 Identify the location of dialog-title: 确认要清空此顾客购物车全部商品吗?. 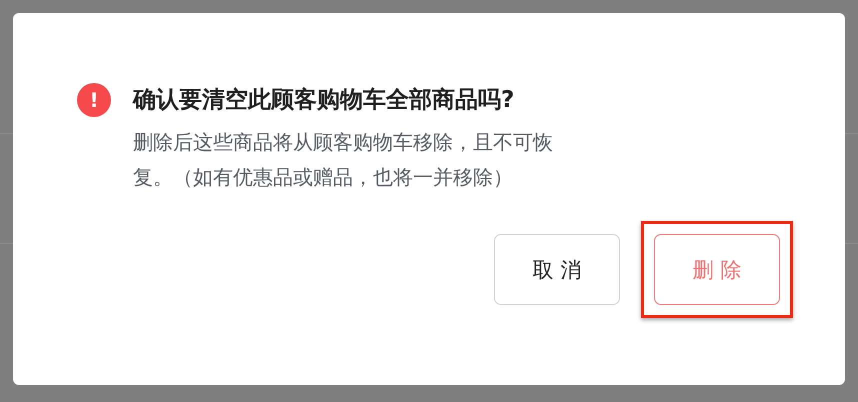
(324, 100).